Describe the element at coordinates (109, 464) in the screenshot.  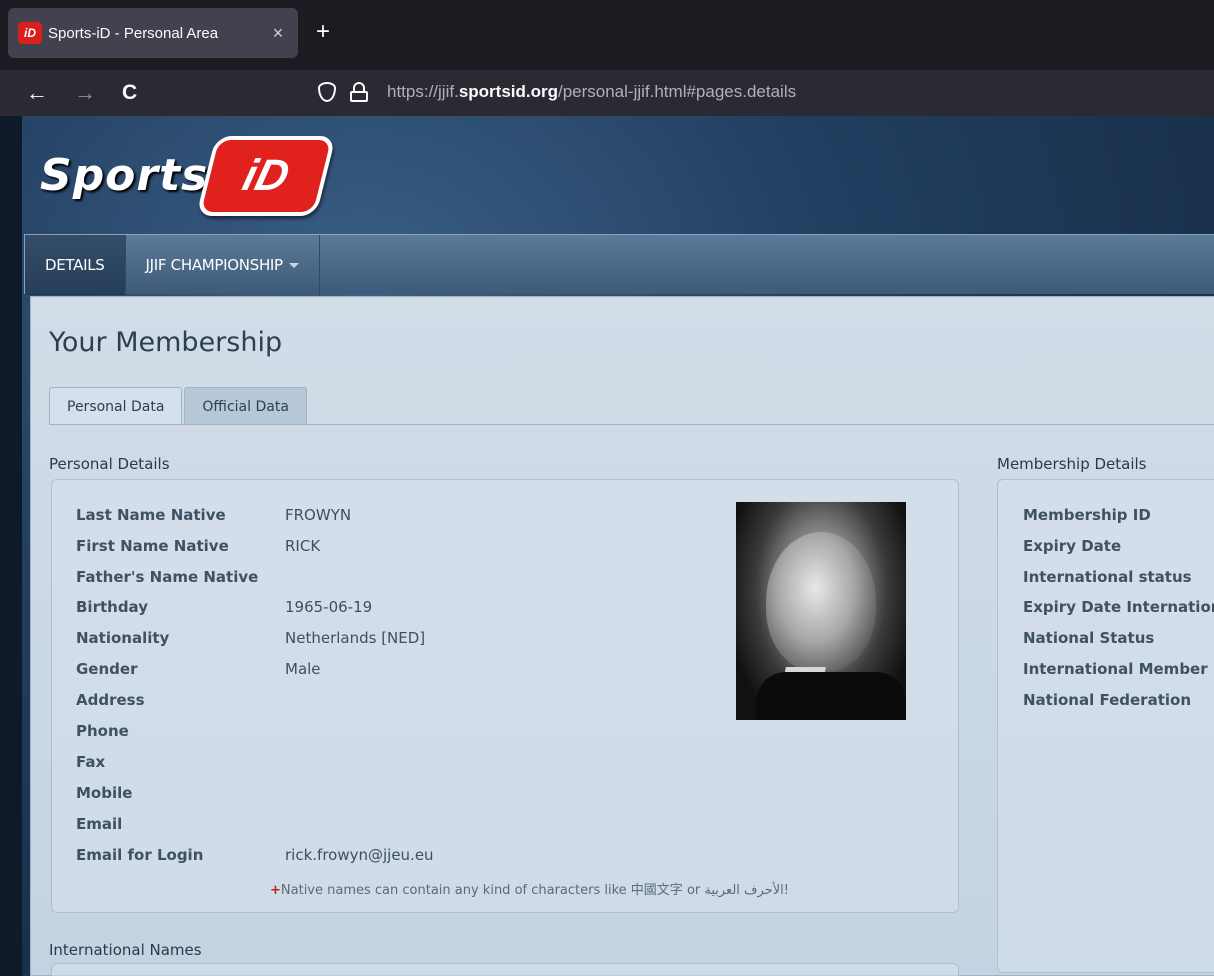
I see `personal-details-title: Personal Details` at that location.